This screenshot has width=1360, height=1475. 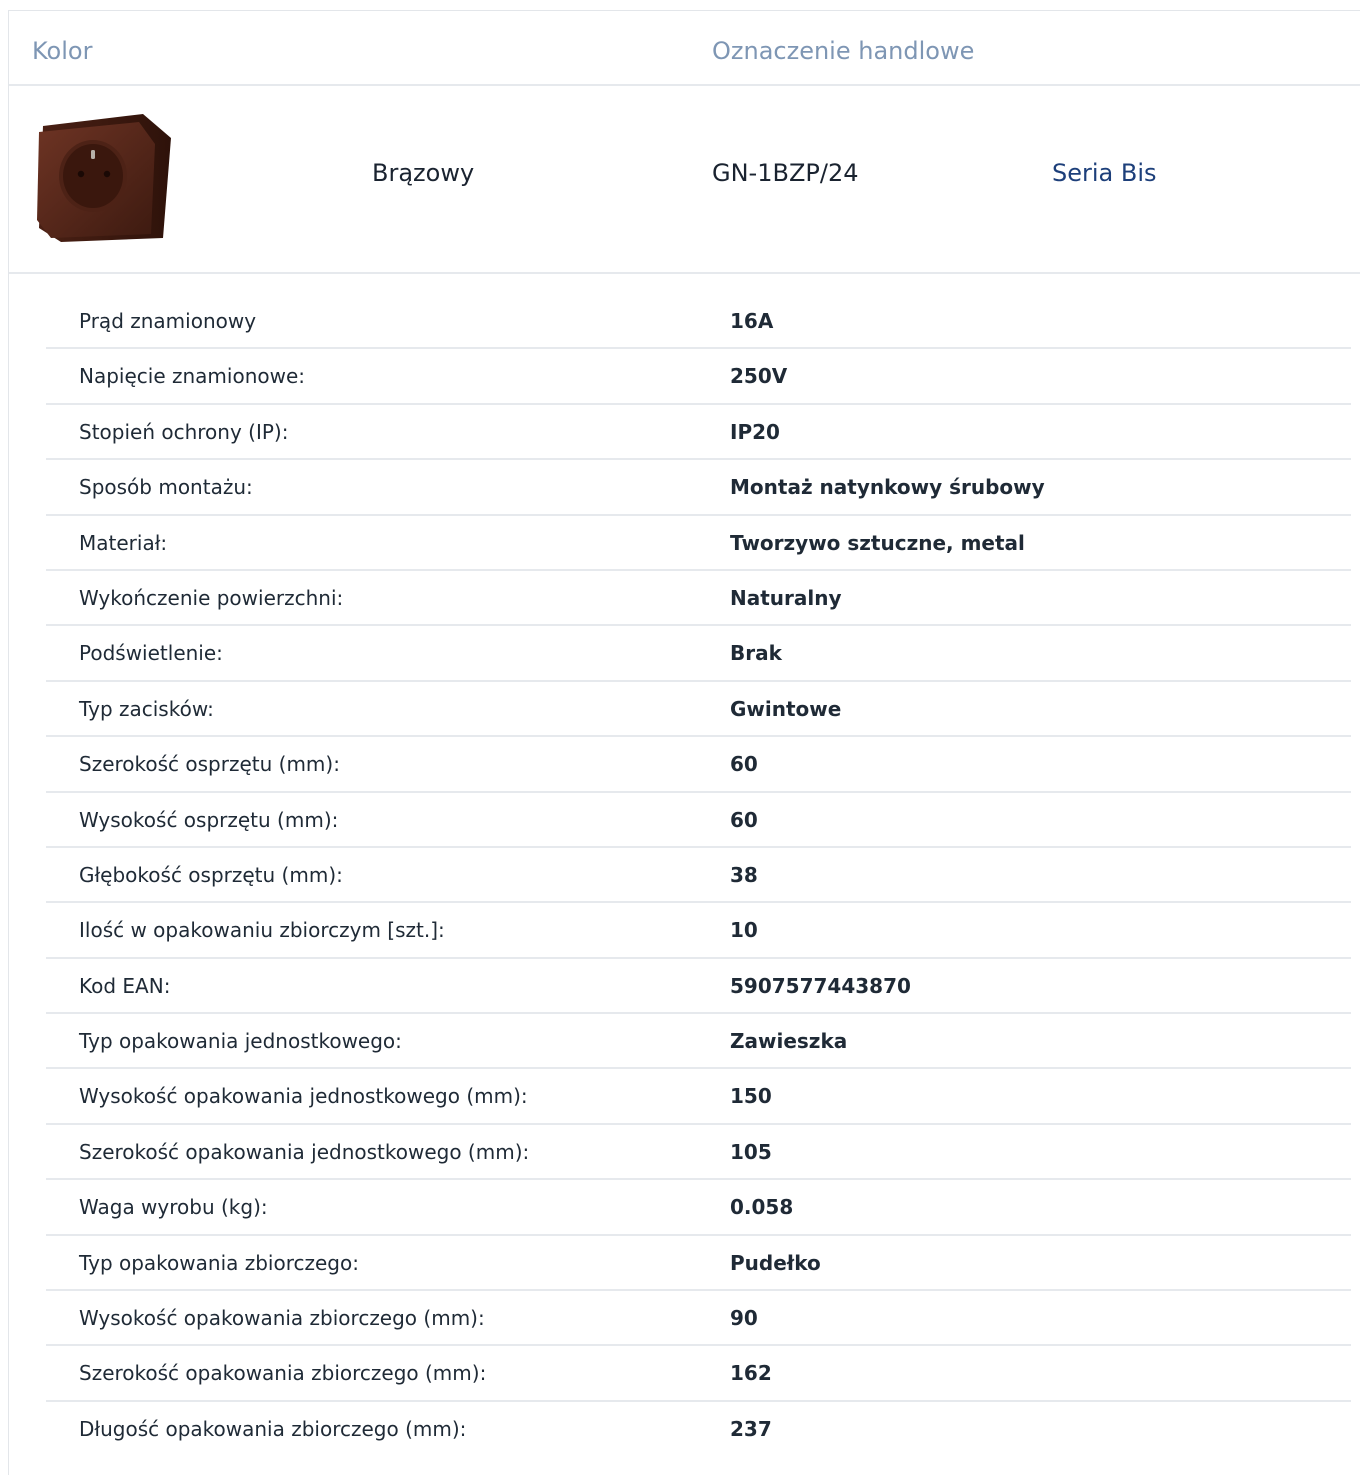 I want to click on spec-row: Prąd znamionowy 16A, so click(x=698, y=322).